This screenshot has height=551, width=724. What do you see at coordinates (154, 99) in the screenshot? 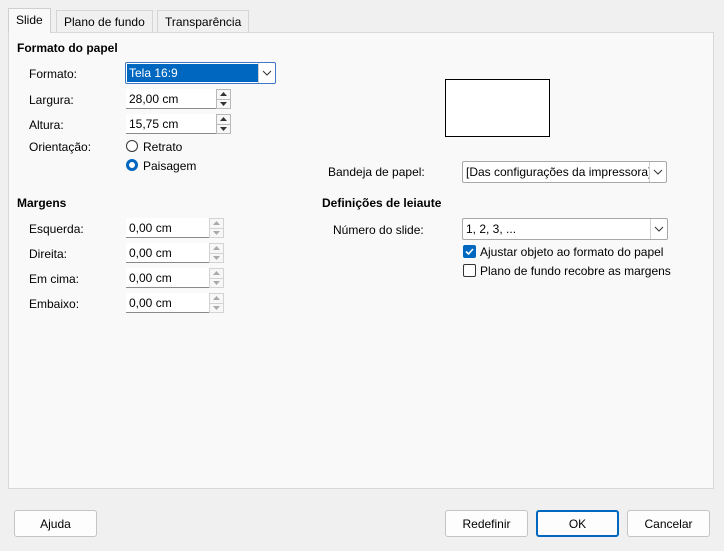
I see `width-value: 28,00 cm` at bounding box center [154, 99].